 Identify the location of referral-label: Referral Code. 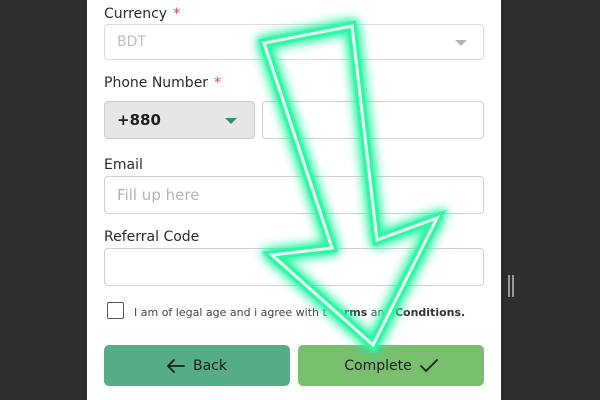
(152, 237).